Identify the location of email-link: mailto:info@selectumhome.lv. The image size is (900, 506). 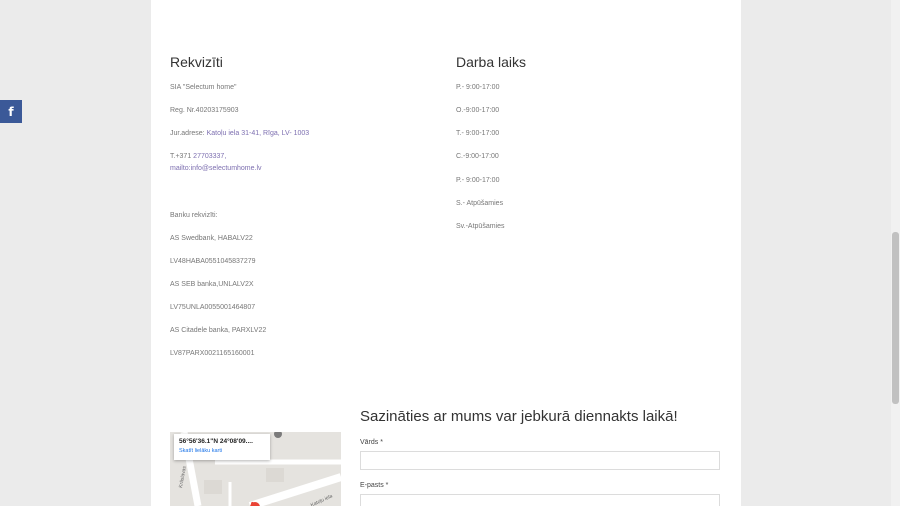
(216, 168).